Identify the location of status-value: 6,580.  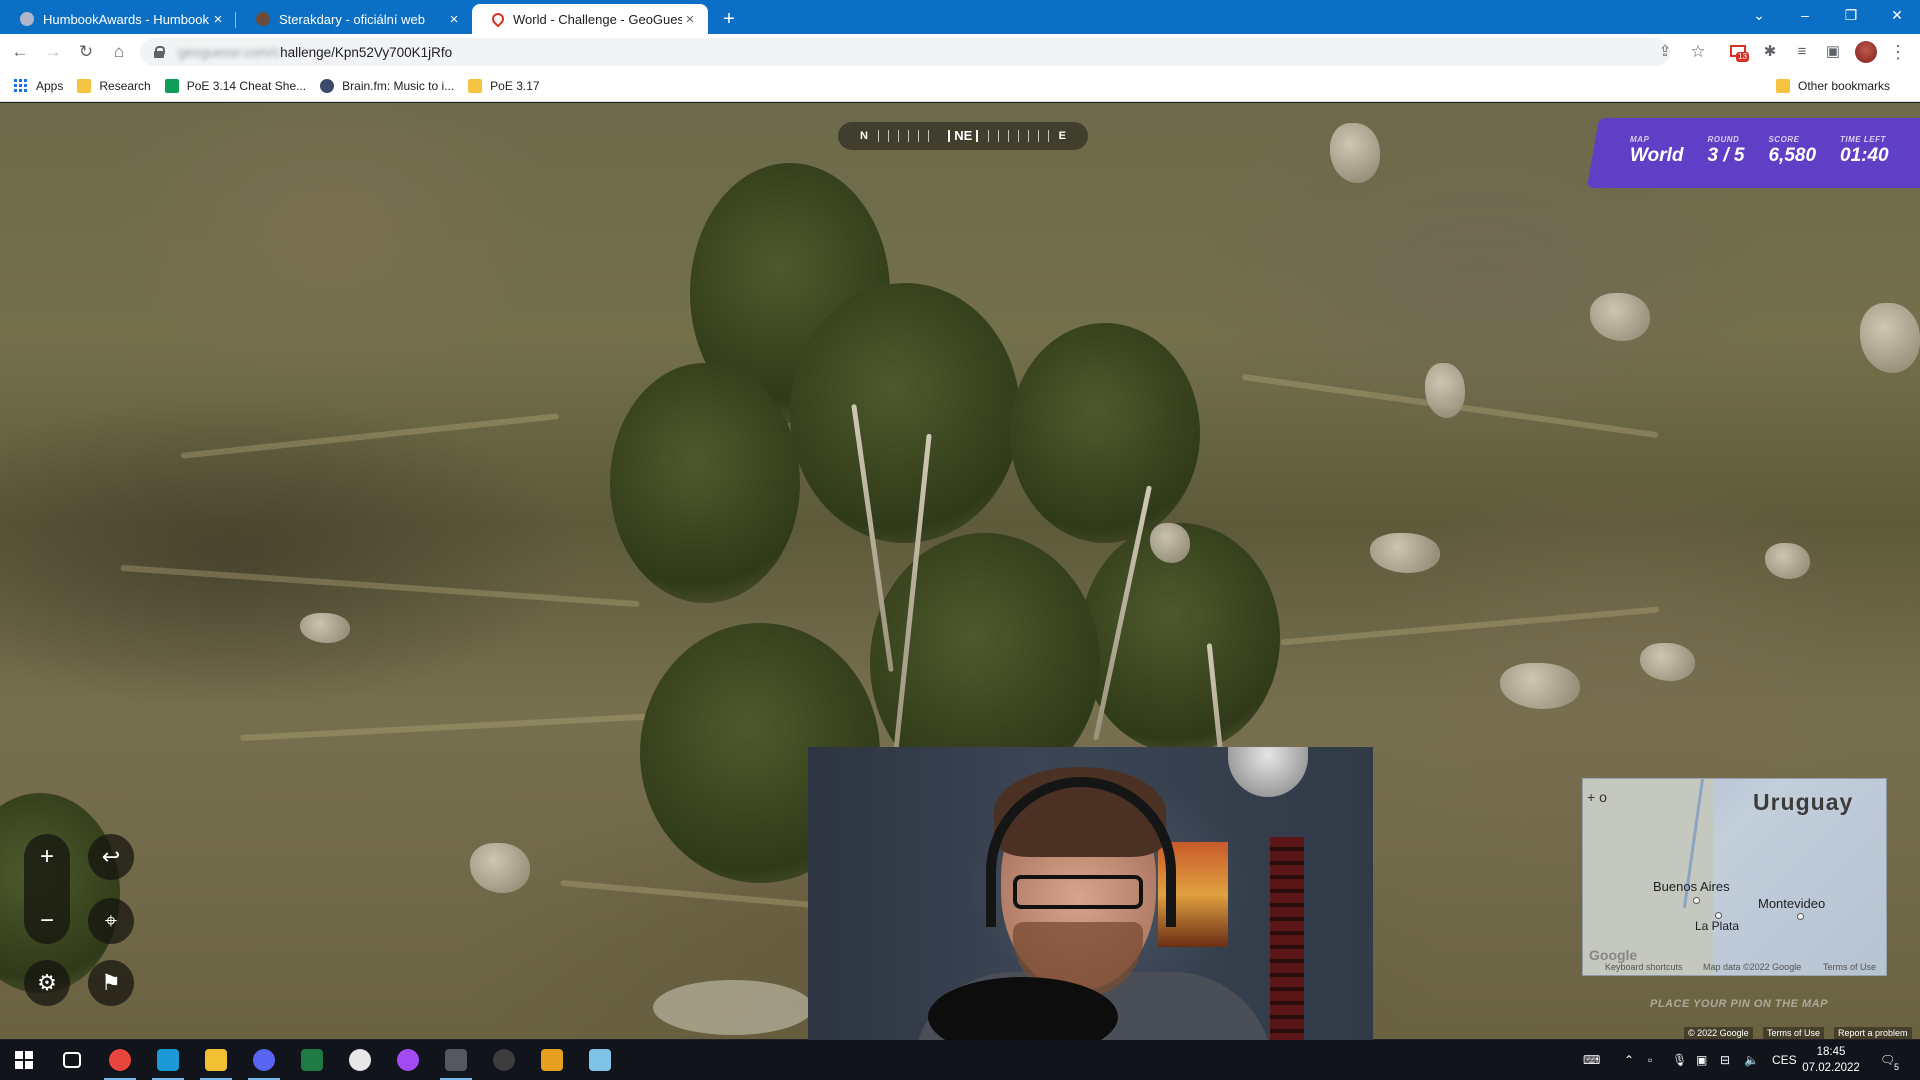
(1792, 155).